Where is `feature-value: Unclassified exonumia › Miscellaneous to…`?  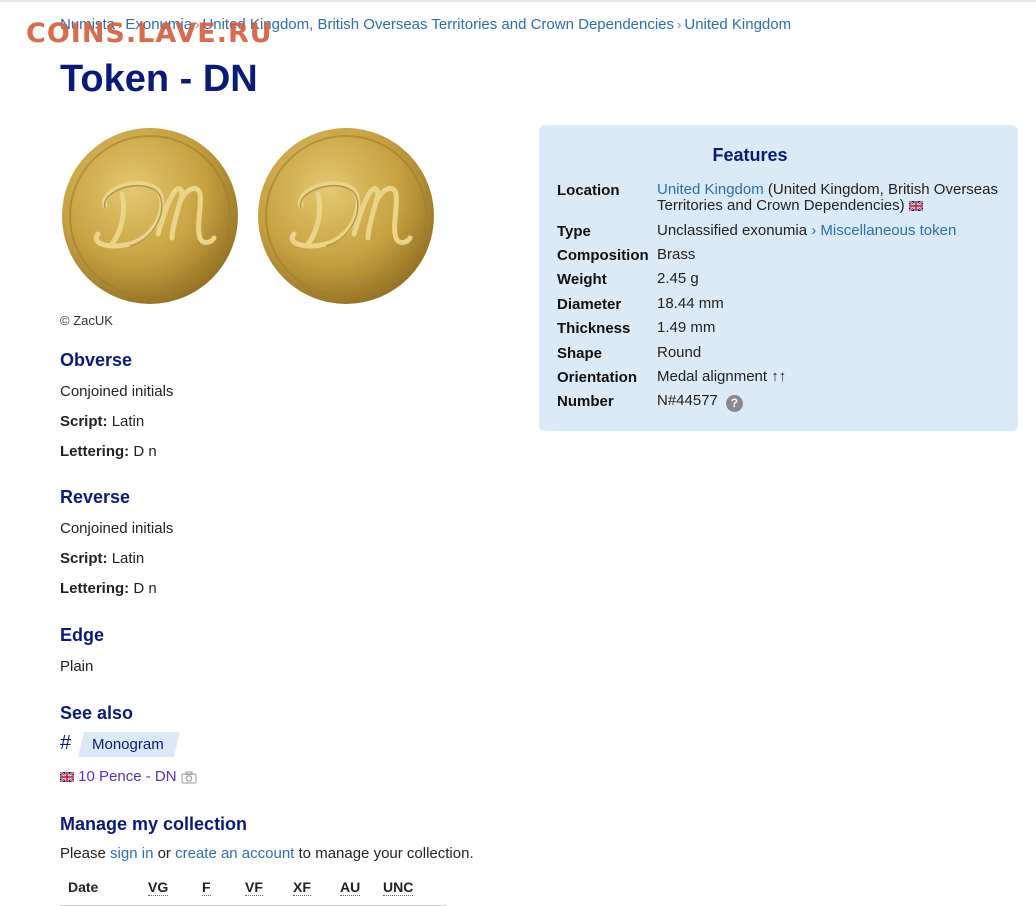 feature-value: Unclassified exonumia › Miscellaneous to… is located at coordinates (832, 231).